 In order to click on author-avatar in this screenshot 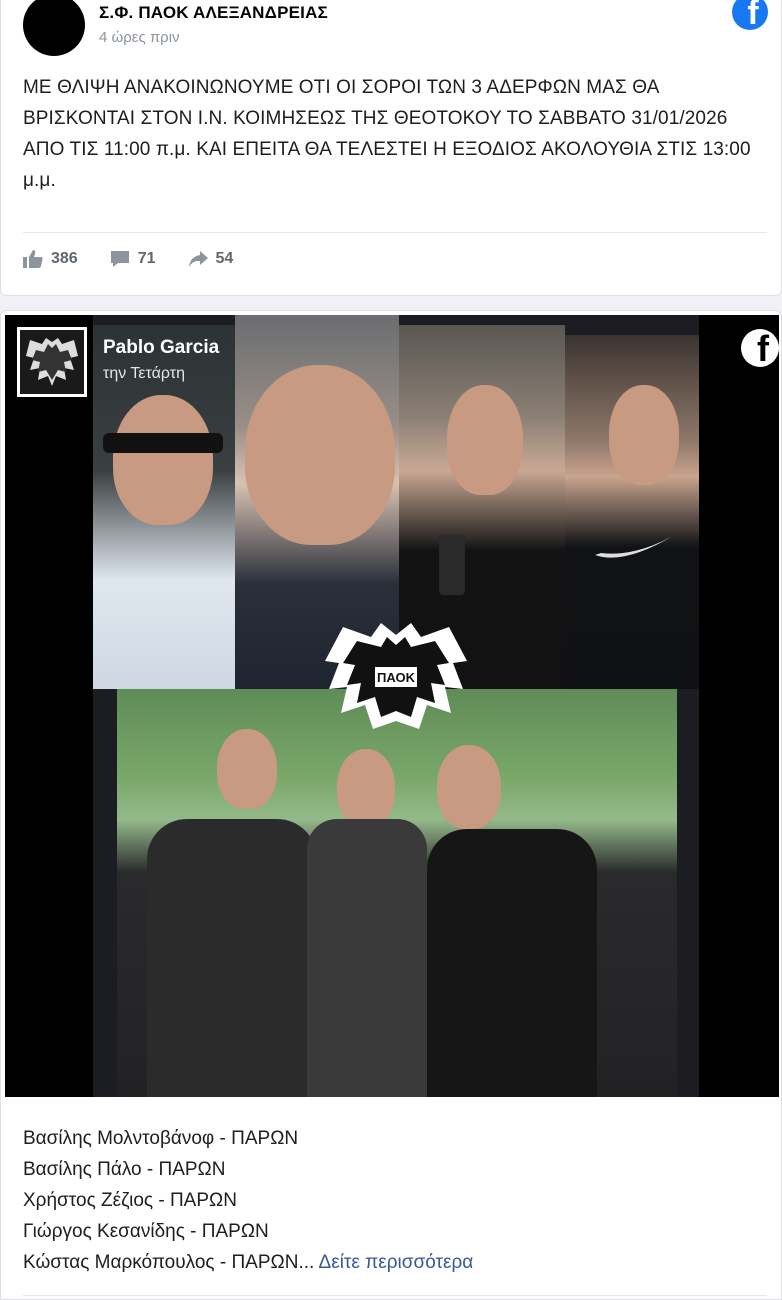, I will do `click(52, 362)`.